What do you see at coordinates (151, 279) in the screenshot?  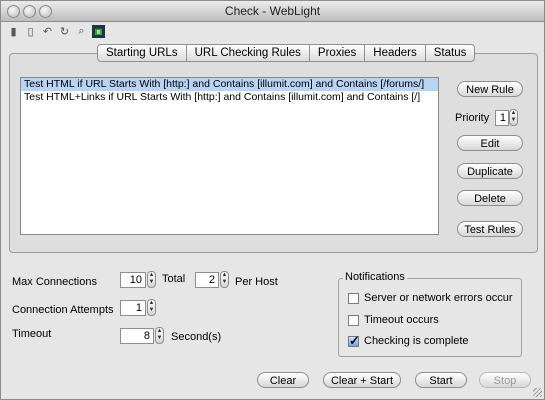 I see `max-connections-stepper: ▲ ▼` at bounding box center [151, 279].